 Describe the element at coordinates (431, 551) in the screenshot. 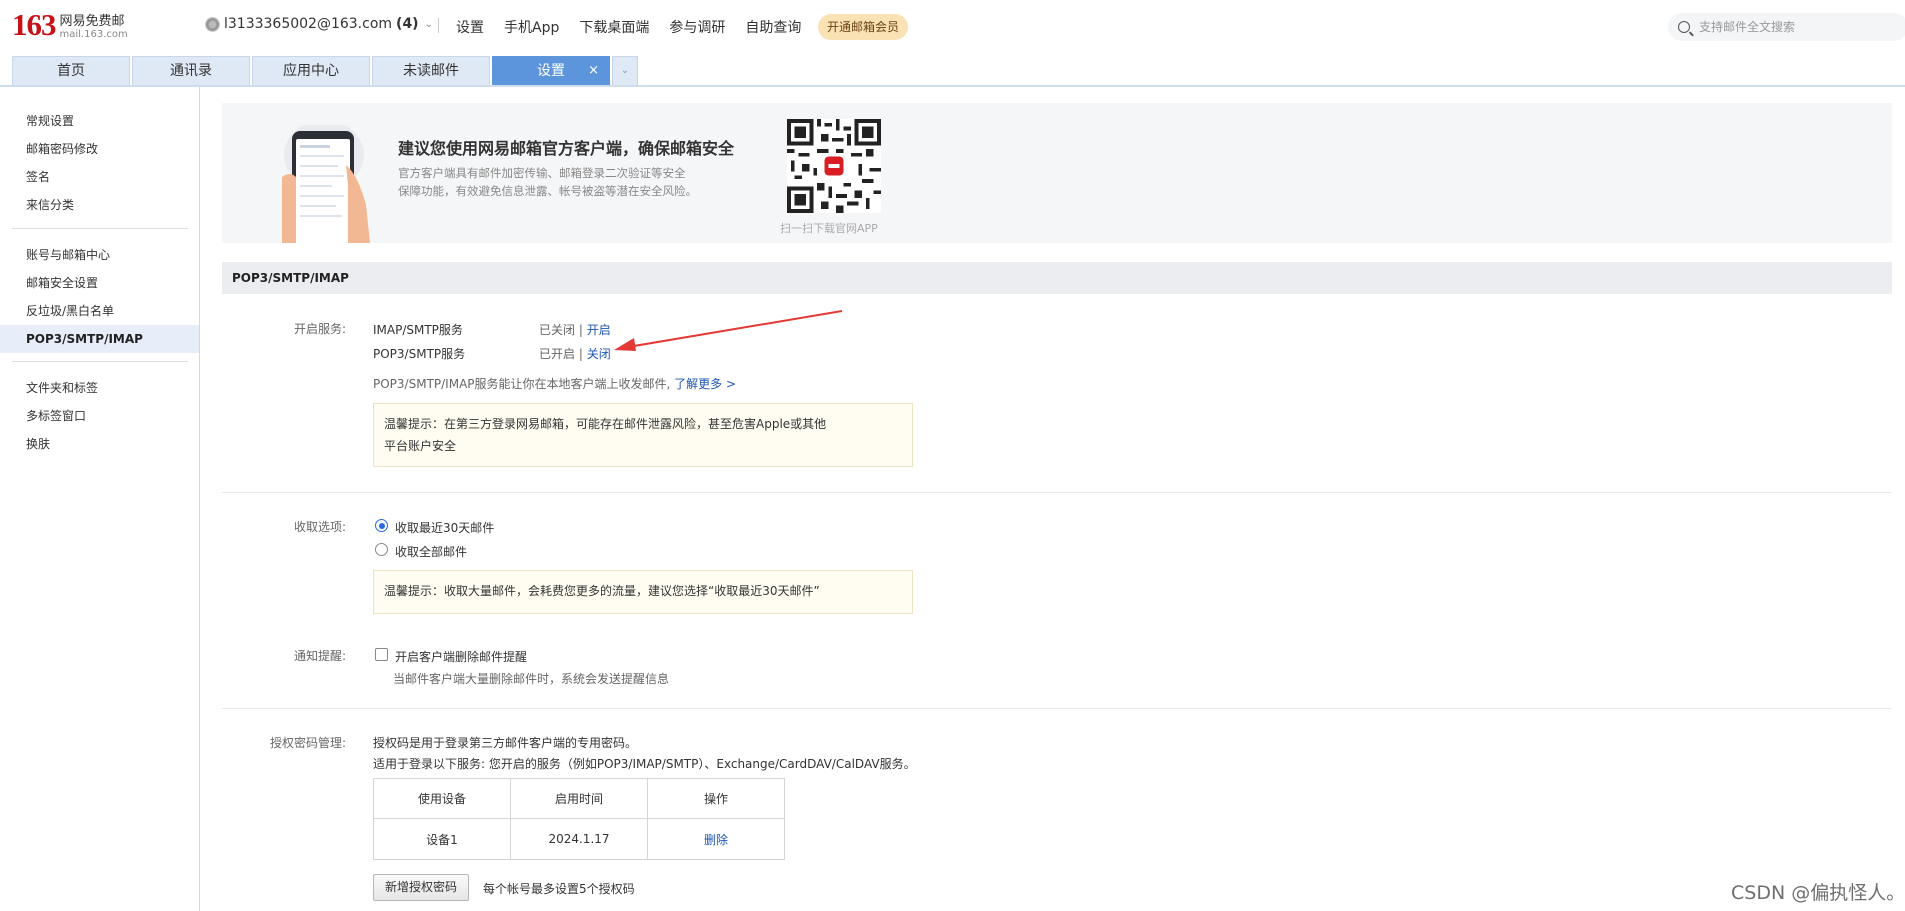

I see `radio-label: 收取全部邮件` at that location.